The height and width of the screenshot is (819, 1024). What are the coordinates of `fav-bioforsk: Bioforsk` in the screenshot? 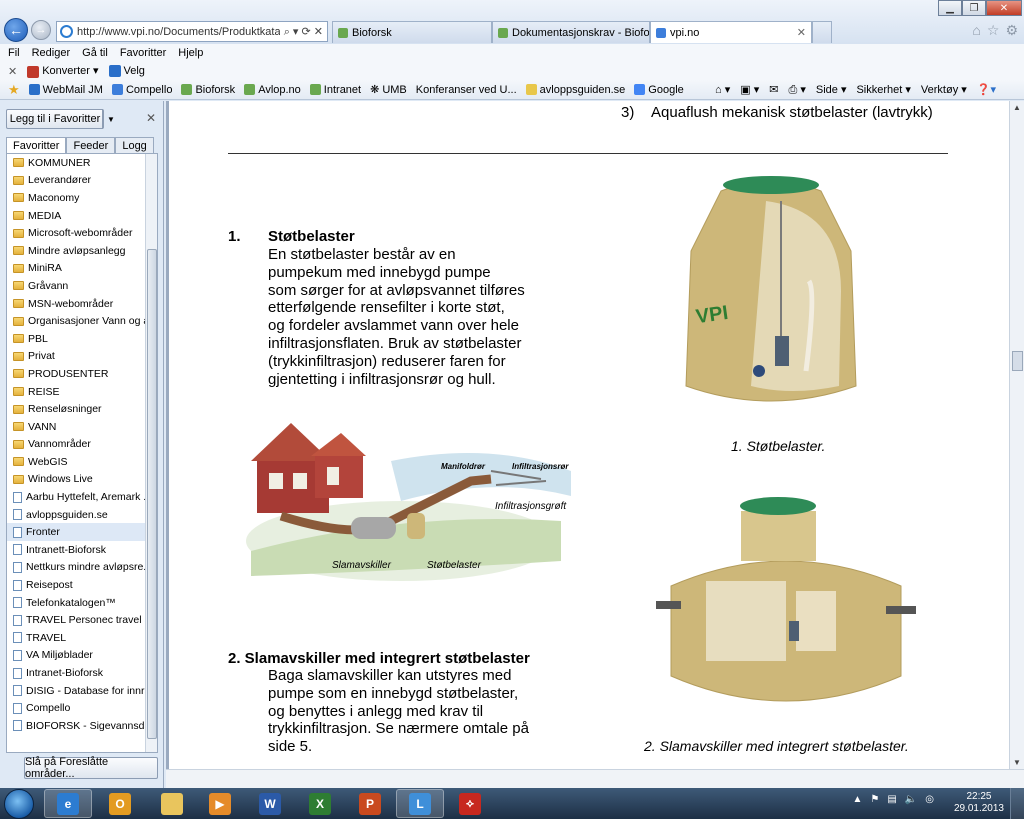 It's located at (208, 90).